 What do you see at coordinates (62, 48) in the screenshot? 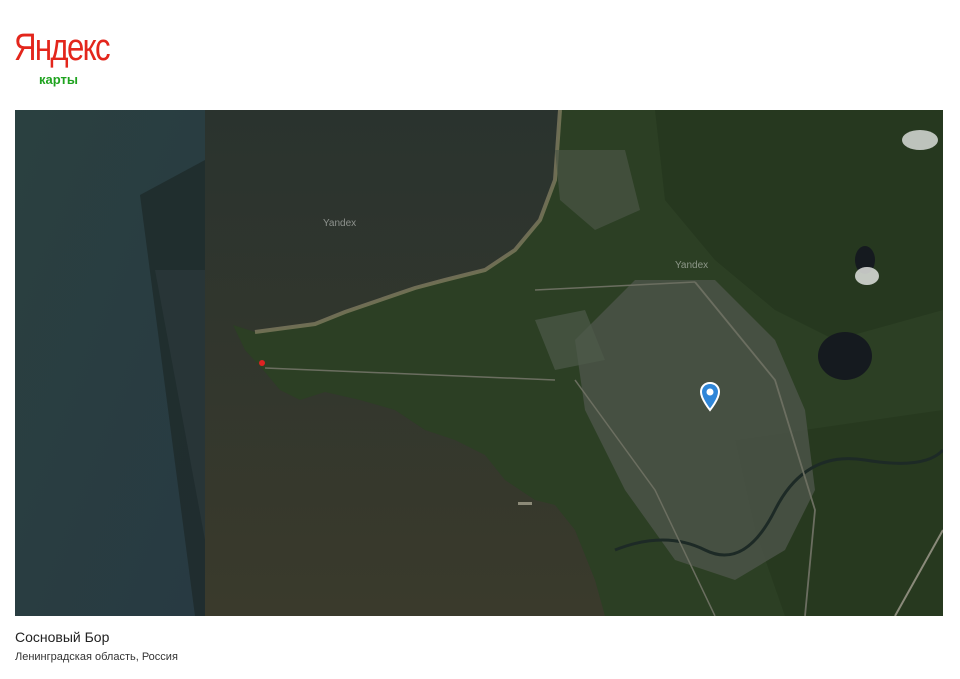
I see `logo-wordmark: Яндекс` at bounding box center [62, 48].